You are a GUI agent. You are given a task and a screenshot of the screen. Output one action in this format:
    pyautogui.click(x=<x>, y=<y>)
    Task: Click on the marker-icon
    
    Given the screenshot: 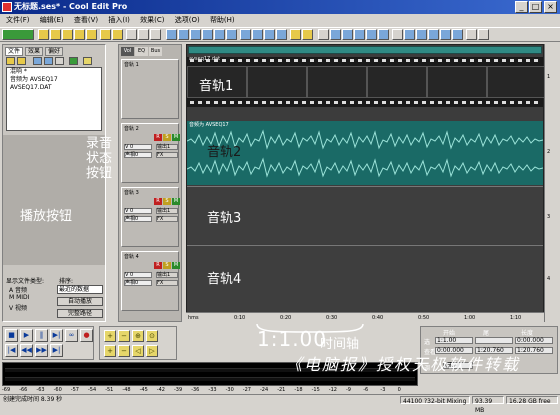 What is the action you would take?
    pyautogui.click(x=281, y=34)
    